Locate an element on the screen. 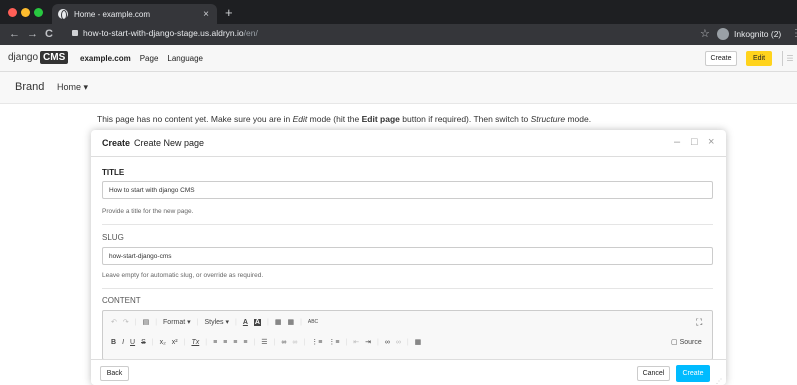 Image resolution: width=797 pixels, height=385 pixels. paste-word-icon: ▦ is located at coordinates (290, 322).